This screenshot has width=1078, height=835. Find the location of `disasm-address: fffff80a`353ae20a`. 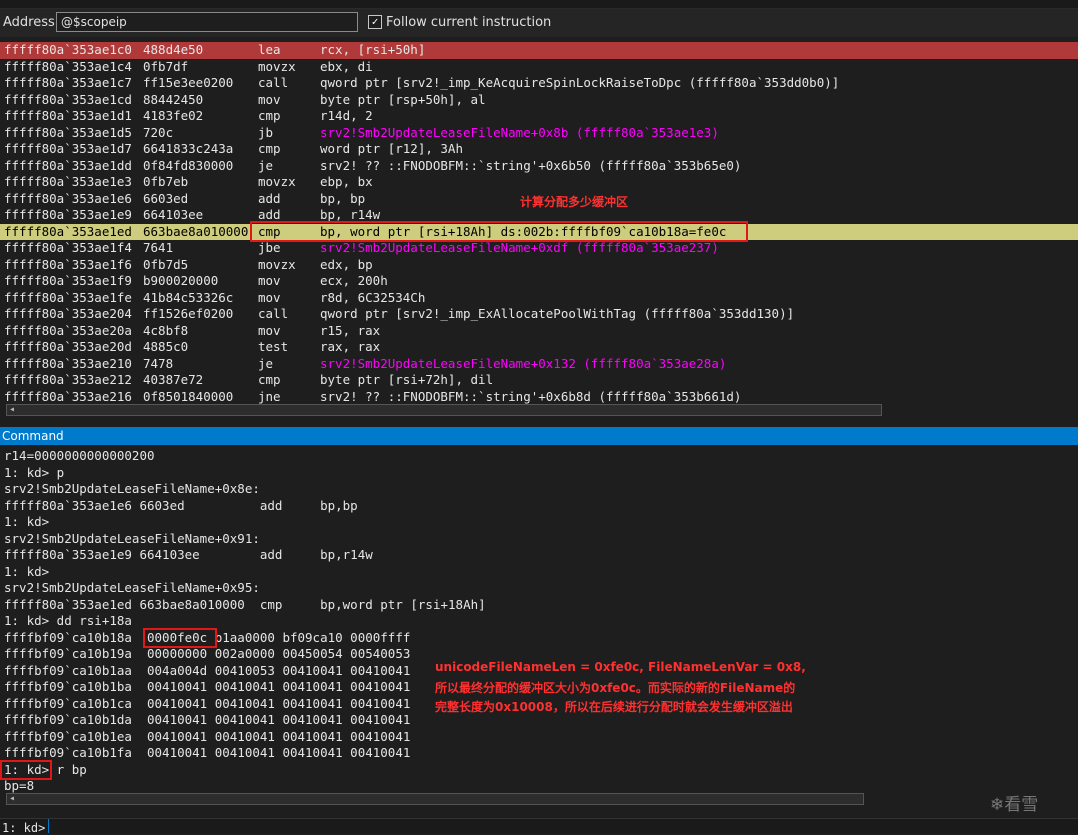

disasm-address: fffff80a`353ae20a is located at coordinates (68, 330).